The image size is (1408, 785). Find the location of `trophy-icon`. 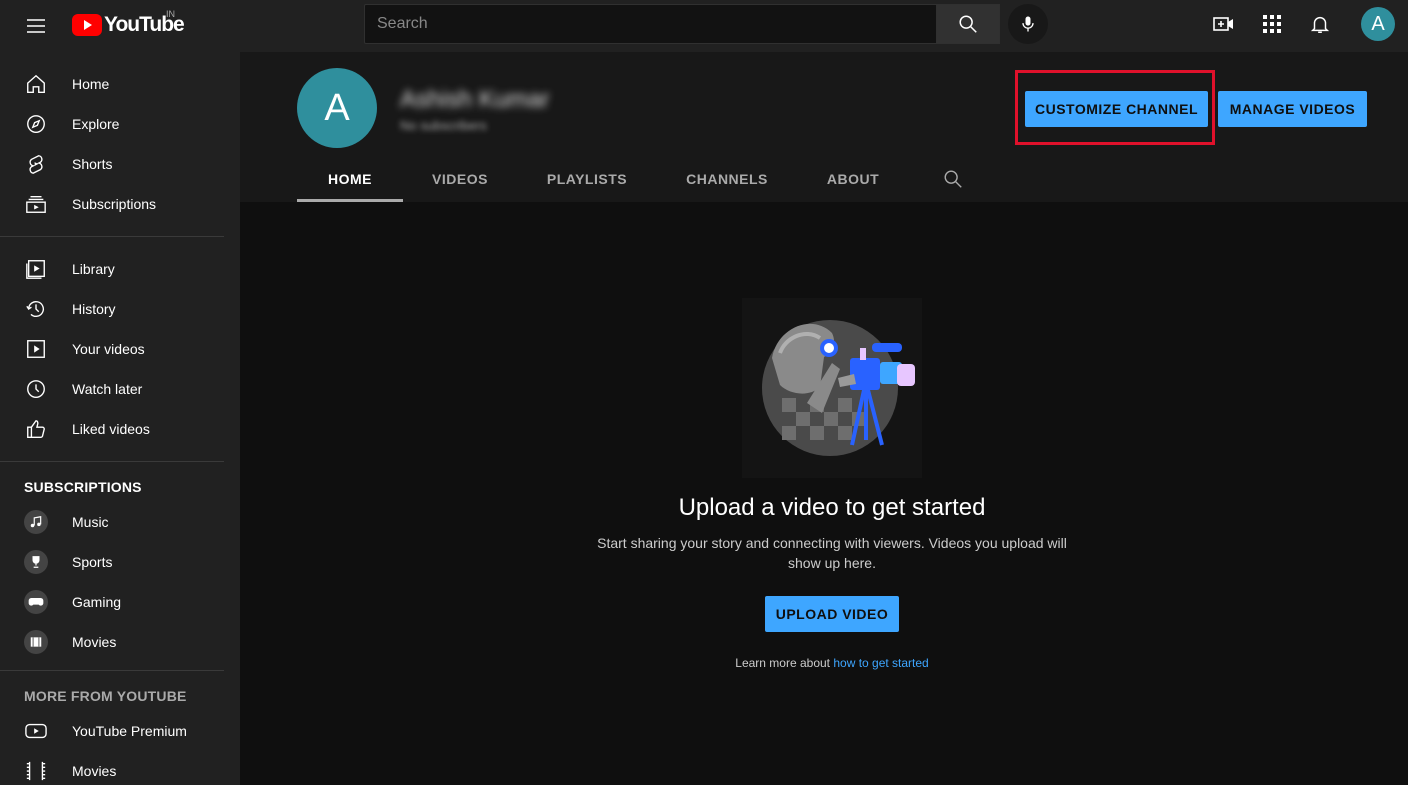

trophy-icon is located at coordinates (36, 562).